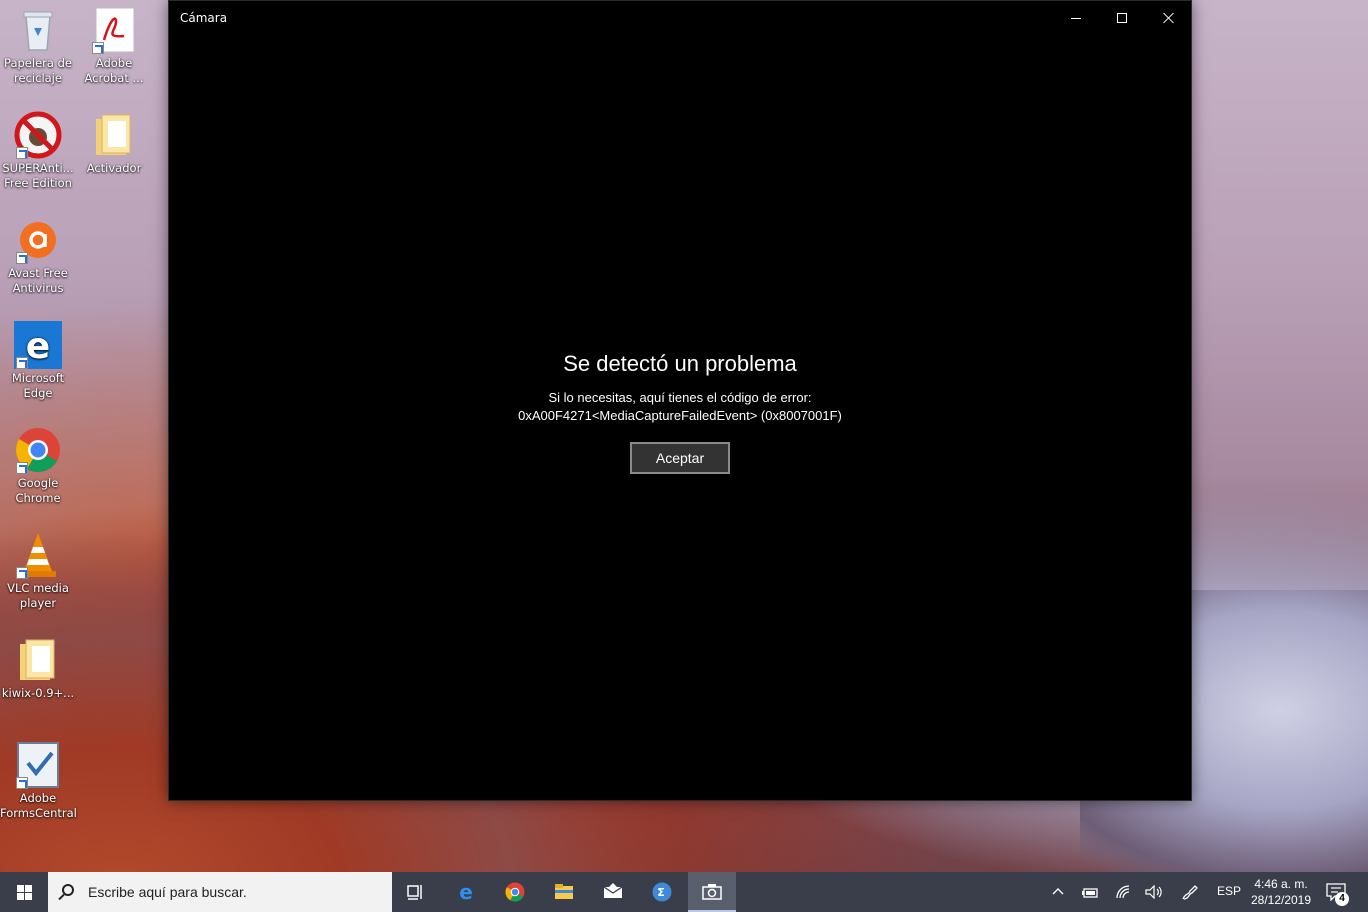 The height and width of the screenshot is (912, 1368). I want to click on taskbar-app-edge: e, so click(466, 892).